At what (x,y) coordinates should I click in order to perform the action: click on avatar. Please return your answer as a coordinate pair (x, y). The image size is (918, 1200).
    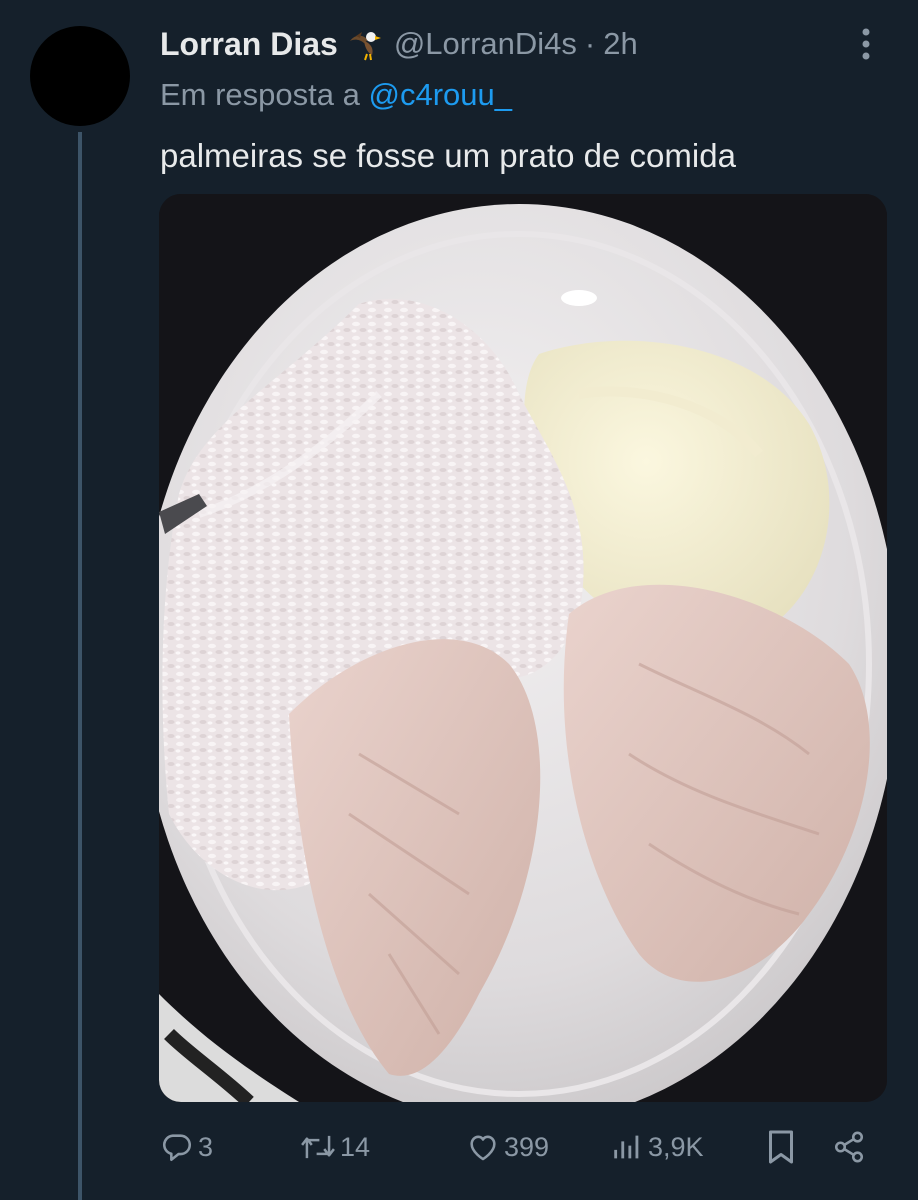
    Looking at the image, I should click on (80, 76).